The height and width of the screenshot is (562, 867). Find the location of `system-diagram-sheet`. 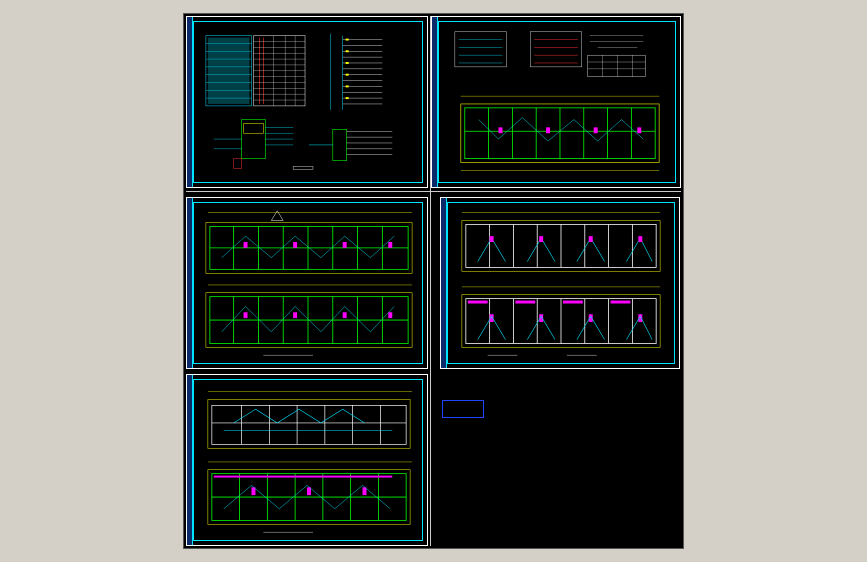

system-diagram-sheet is located at coordinates (307, 102).